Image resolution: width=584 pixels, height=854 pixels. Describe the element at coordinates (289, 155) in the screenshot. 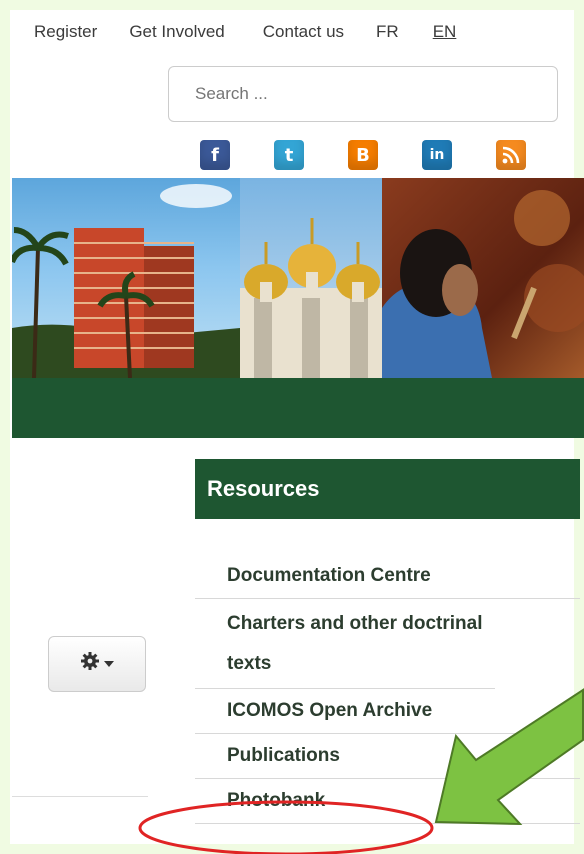

I see `twitter-icon: t` at that location.